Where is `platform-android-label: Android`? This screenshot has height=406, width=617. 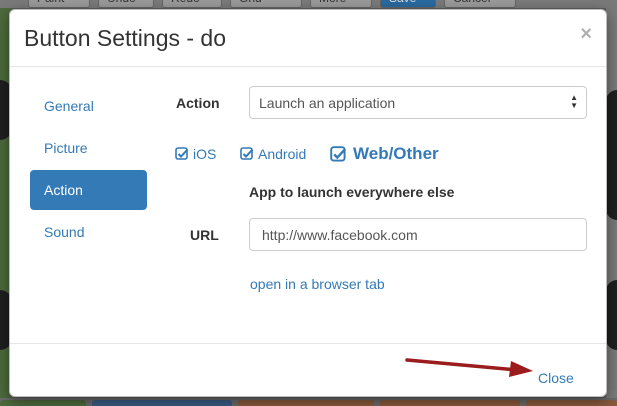 platform-android-label: Android is located at coordinates (282, 154).